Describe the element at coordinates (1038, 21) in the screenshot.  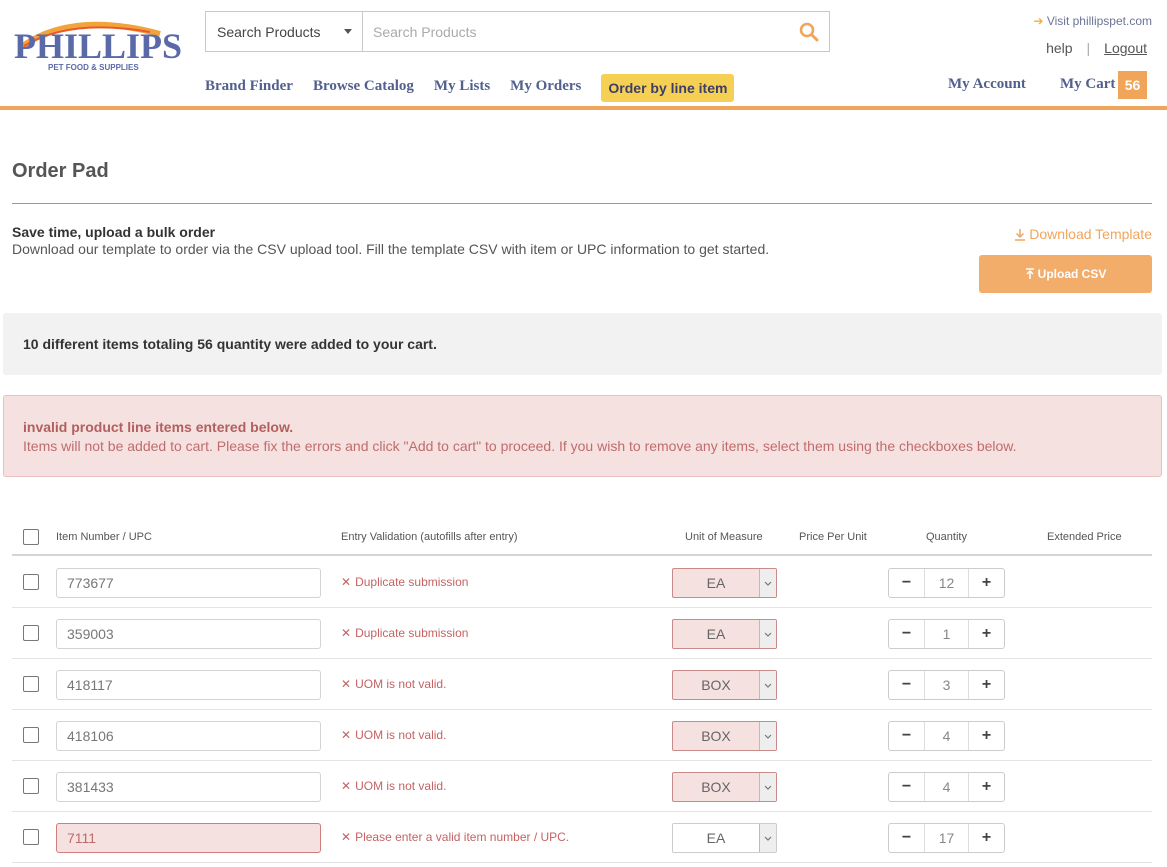
I see `arrow-right-icon: ➔` at that location.